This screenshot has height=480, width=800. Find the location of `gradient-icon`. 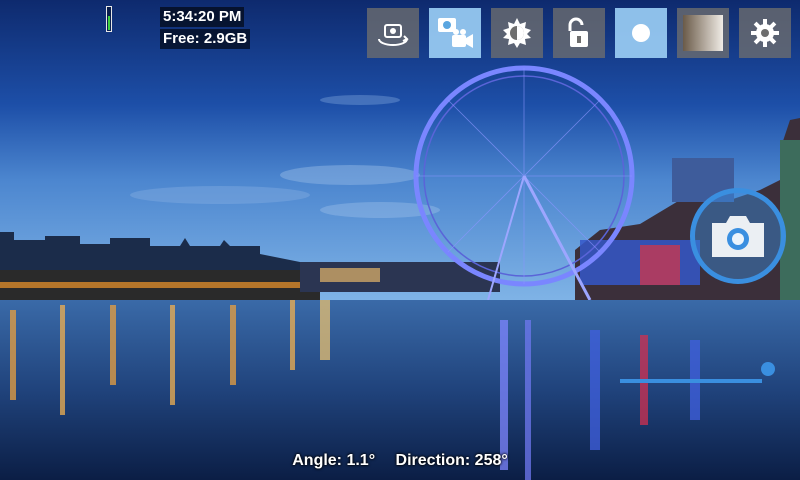

gradient-icon is located at coordinates (703, 33).